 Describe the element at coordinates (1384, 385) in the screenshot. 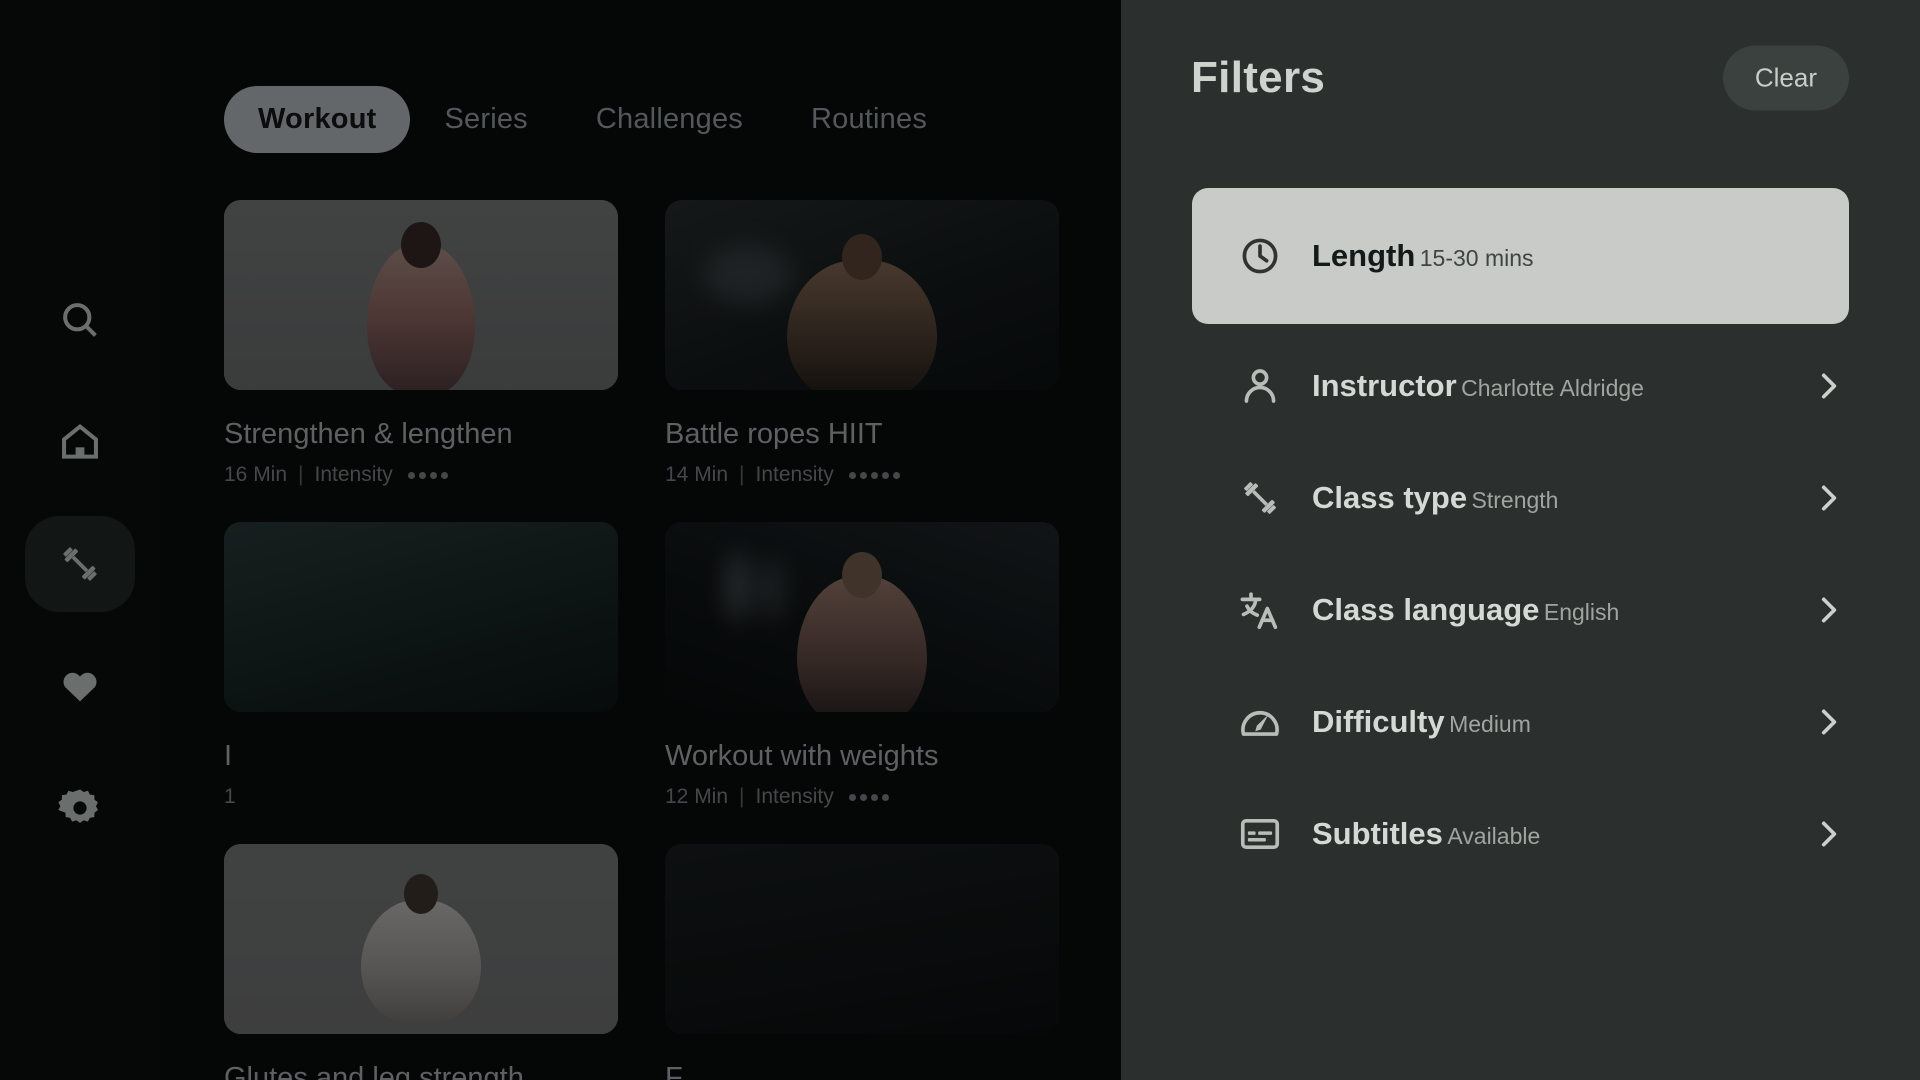

I see `filter-label: Instructor` at that location.